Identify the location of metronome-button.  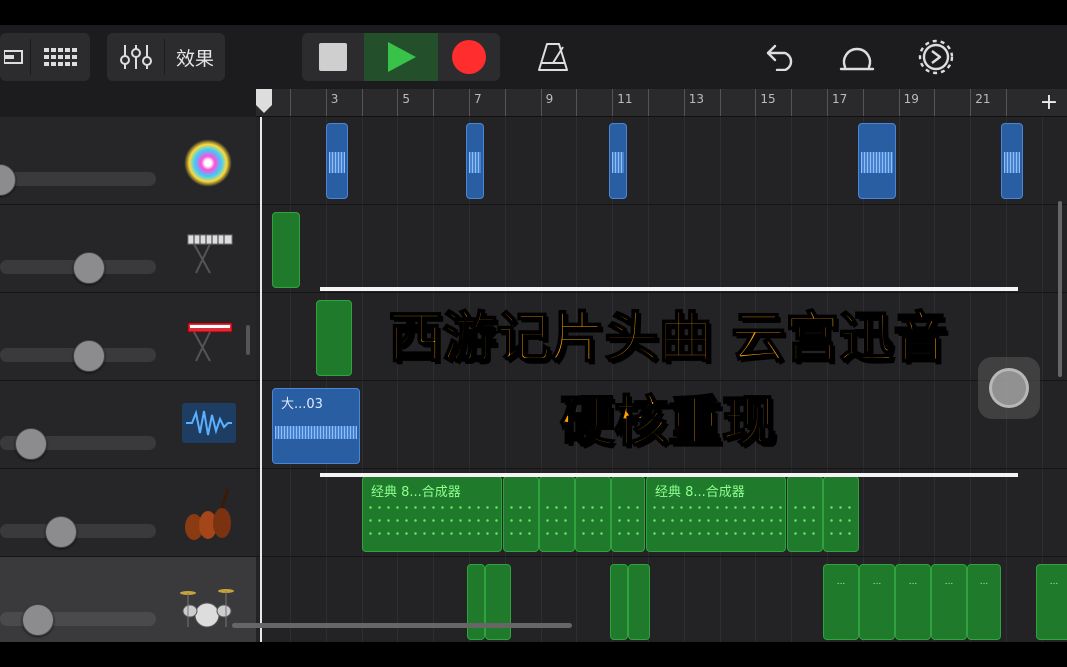
(553, 57).